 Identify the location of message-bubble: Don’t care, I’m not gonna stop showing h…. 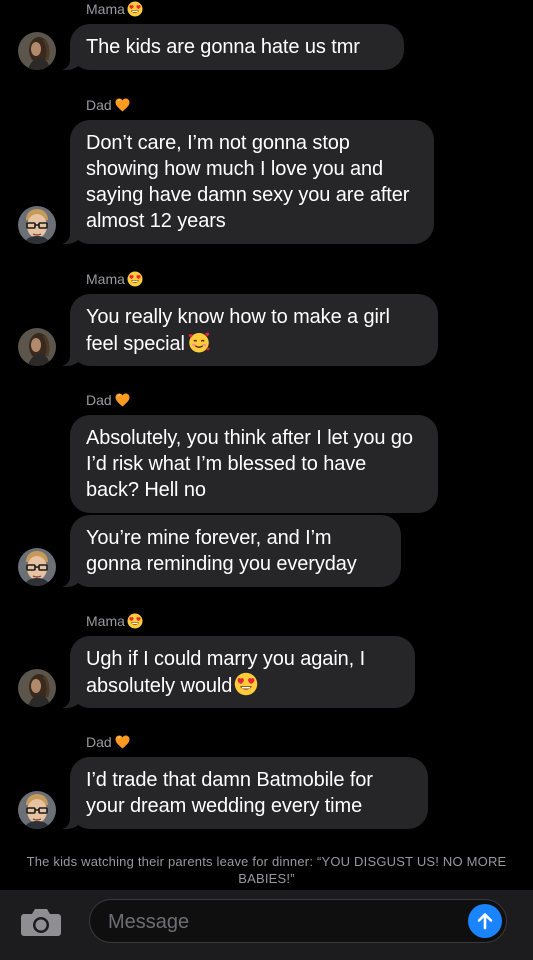
(247, 182).